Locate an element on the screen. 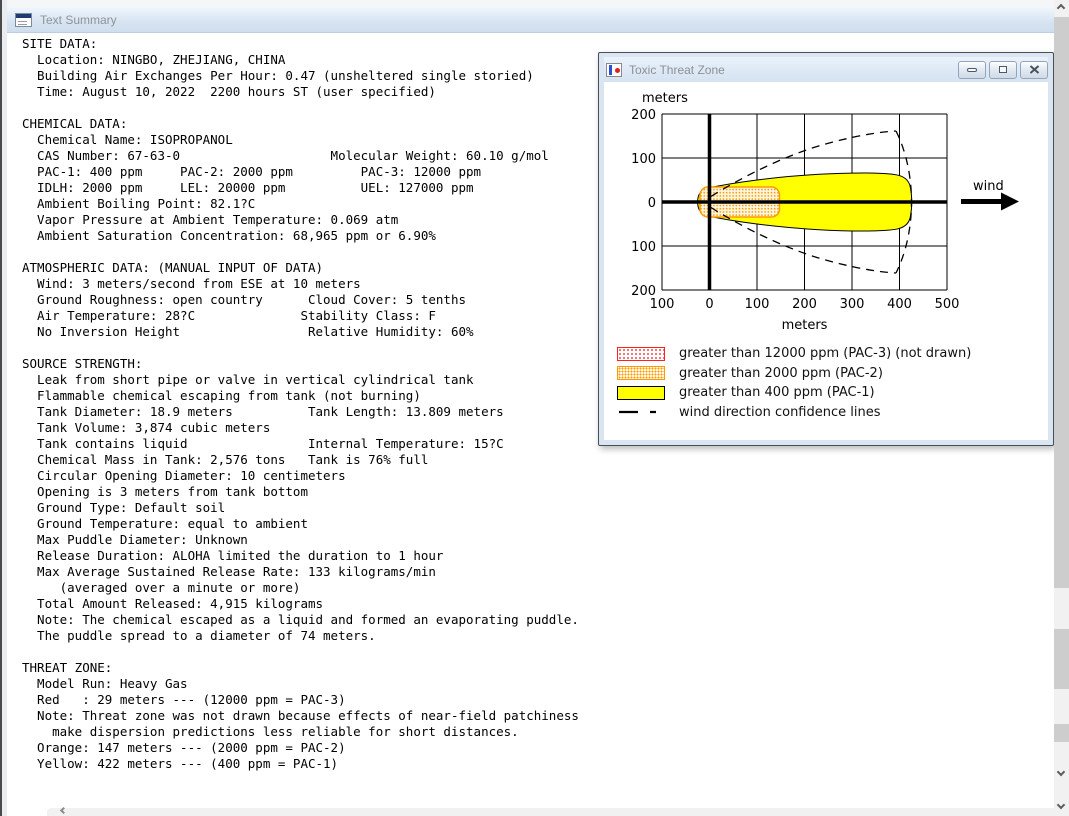 Image resolution: width=1069 pixels, height=816 pixels. legend-item-confidence: wind direction confidence lines is located at coordinates (794, 413).